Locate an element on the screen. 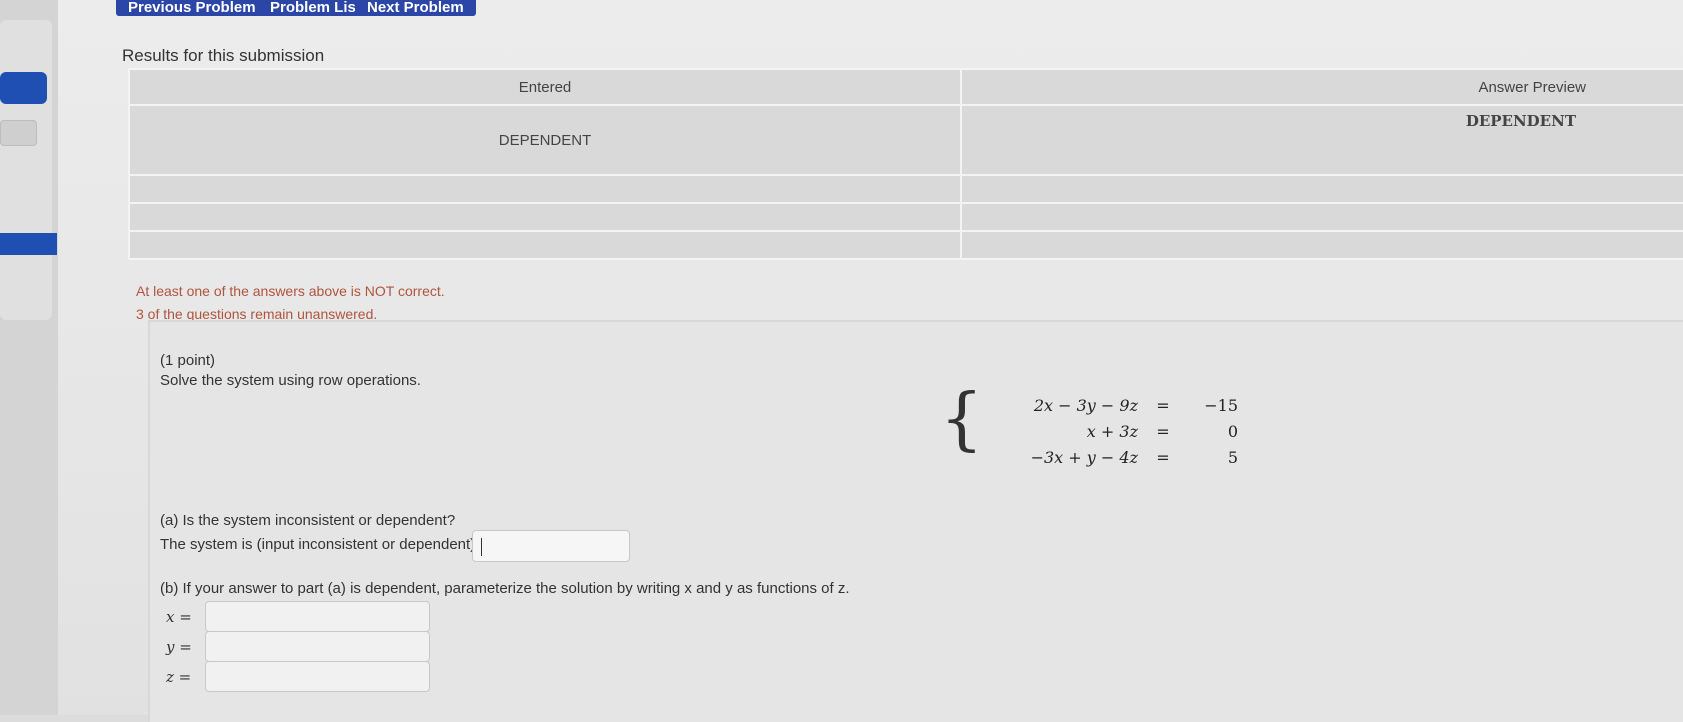 This screenshot has height=722, width=1683. equation-rhs: −15 is located at coordinates (1221, 405).